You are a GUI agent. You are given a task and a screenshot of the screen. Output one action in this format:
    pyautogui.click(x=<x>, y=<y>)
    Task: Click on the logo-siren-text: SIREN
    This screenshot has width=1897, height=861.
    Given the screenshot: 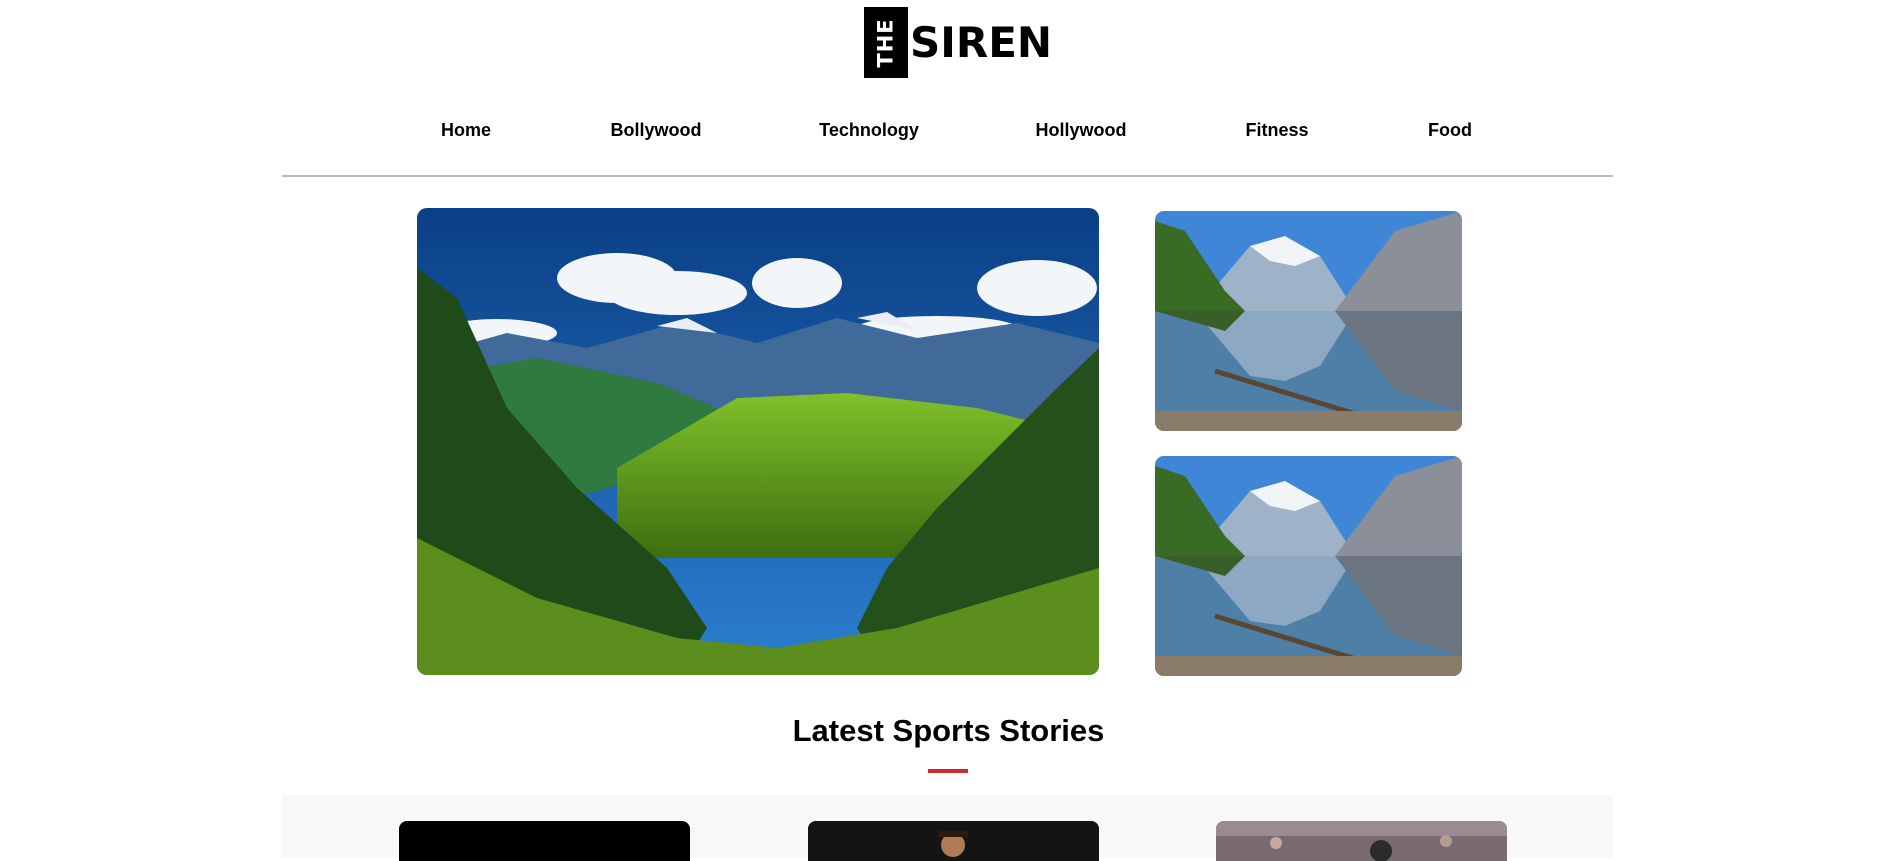 What is the action you would take?
    pyautogui.click(x=981, y=42)
    